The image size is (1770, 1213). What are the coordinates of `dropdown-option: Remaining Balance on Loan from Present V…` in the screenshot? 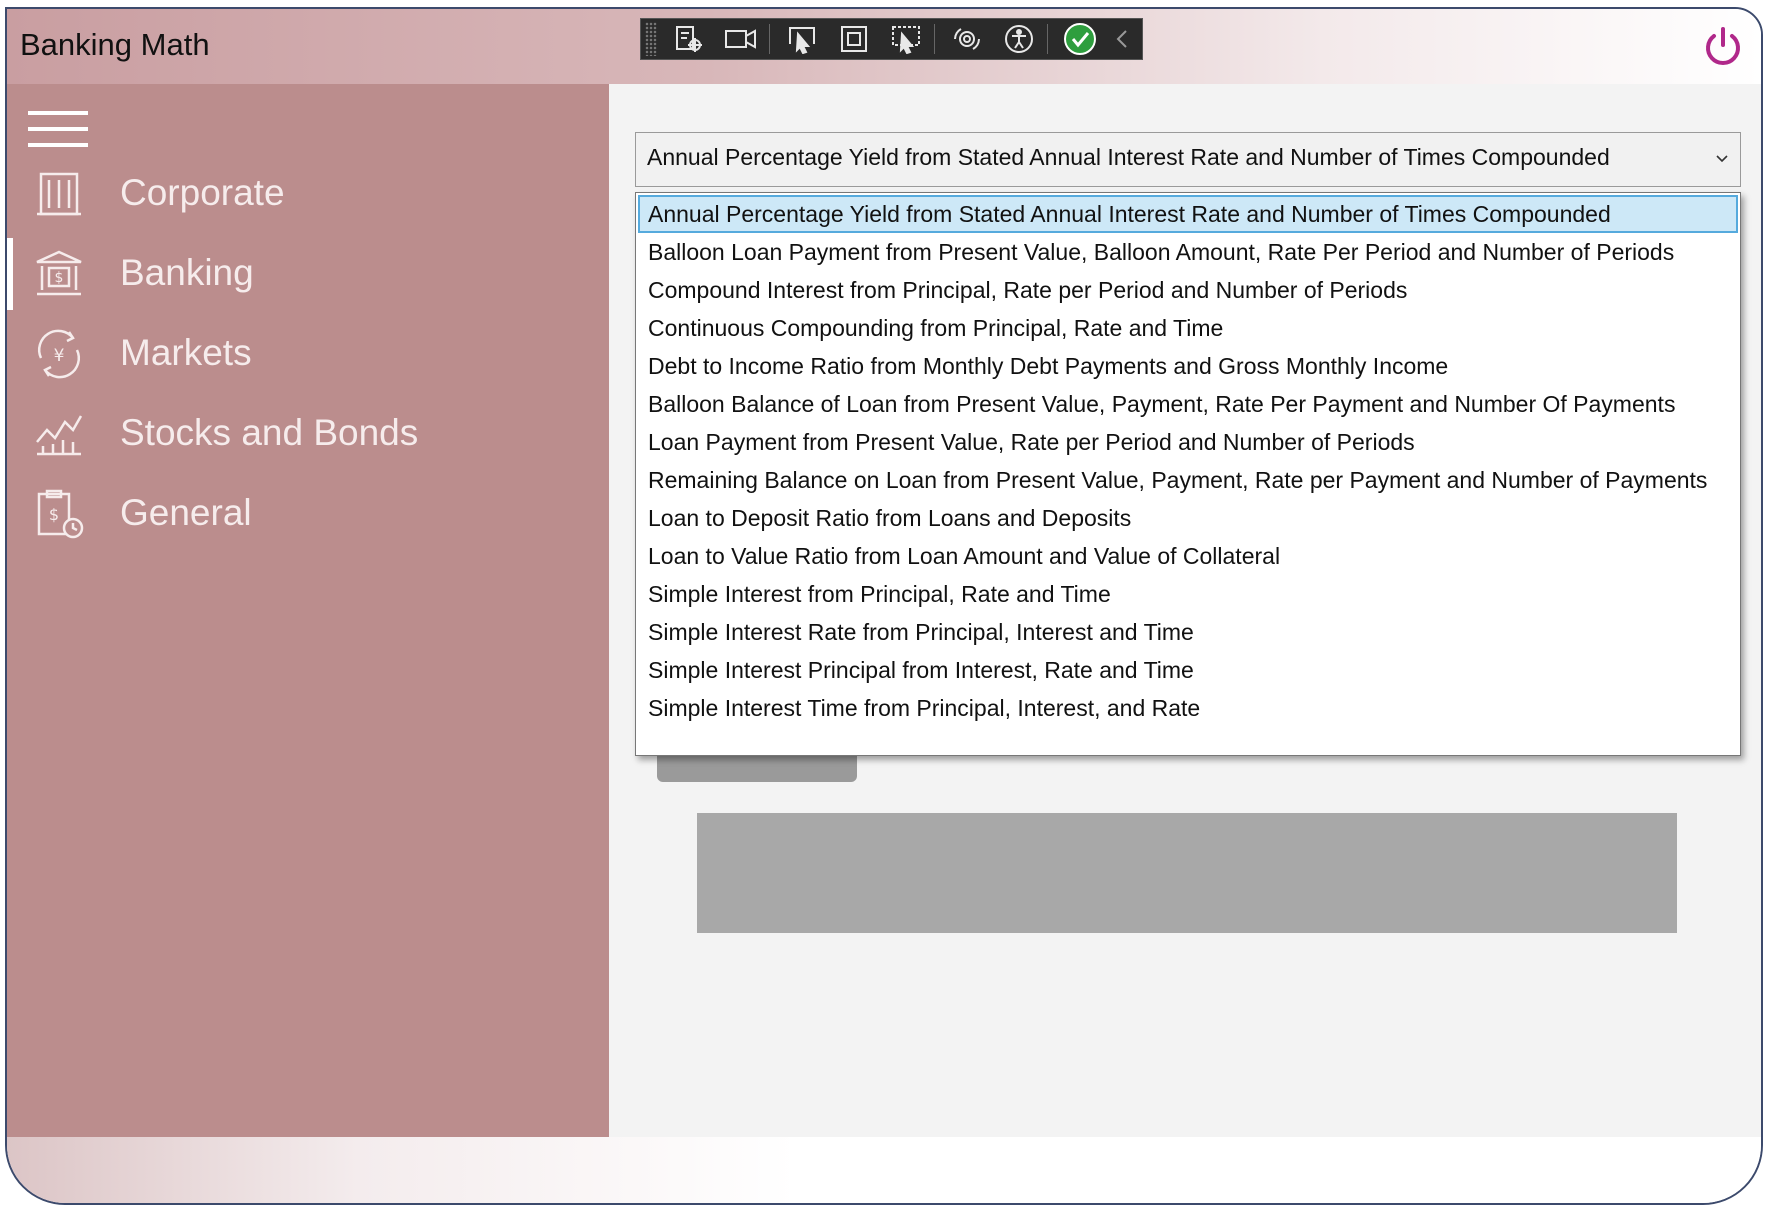 It's located at (1188, 480).